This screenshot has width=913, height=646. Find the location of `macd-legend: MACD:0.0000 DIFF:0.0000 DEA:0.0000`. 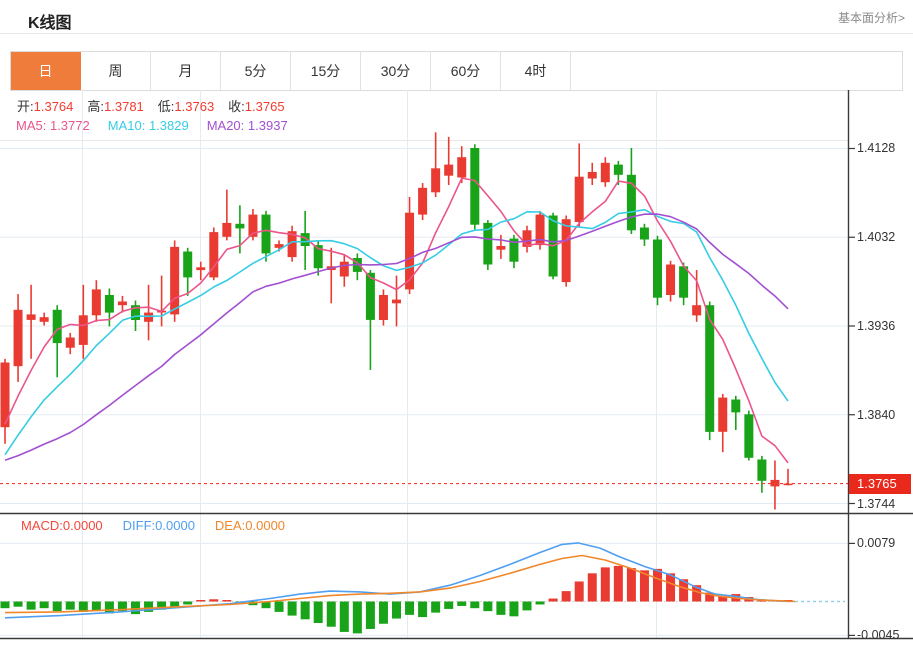

macd-legend: MACD:0.0000 DIFF:0.0000 DEA:0.0000 is located at coordinates (153, 525).